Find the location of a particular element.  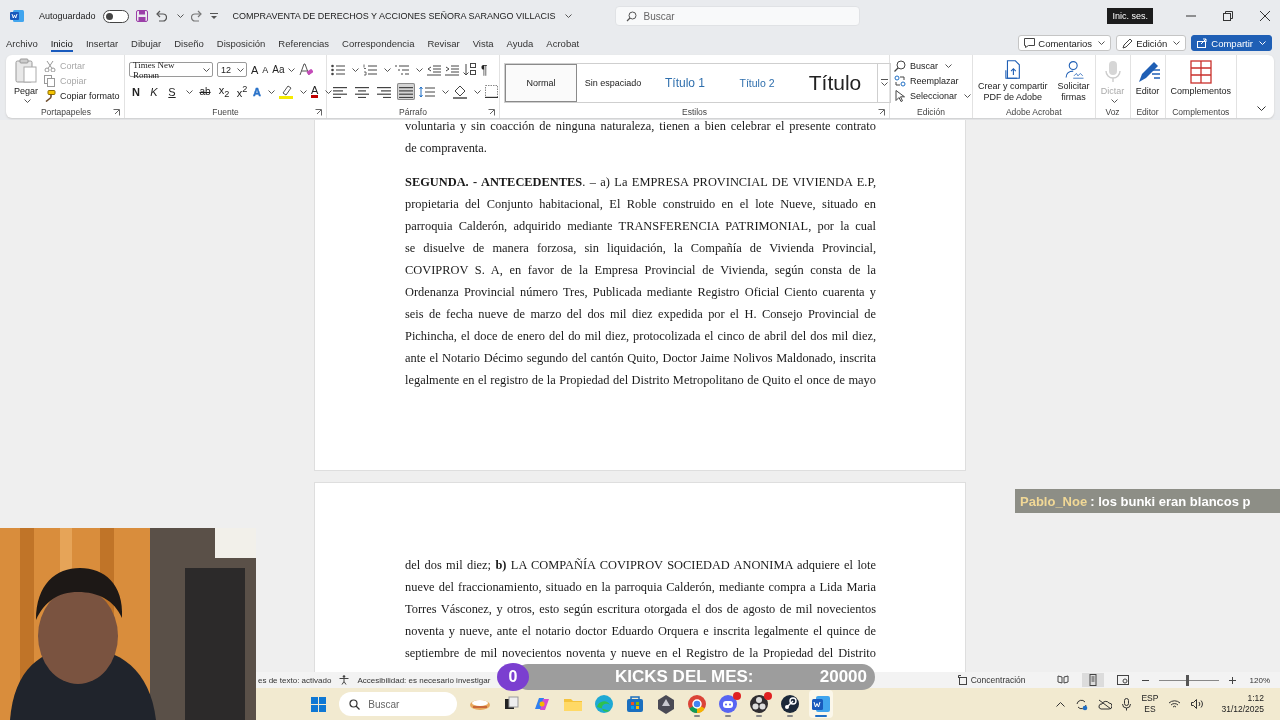

accessibility-icon is located at coordinates (344, 680).